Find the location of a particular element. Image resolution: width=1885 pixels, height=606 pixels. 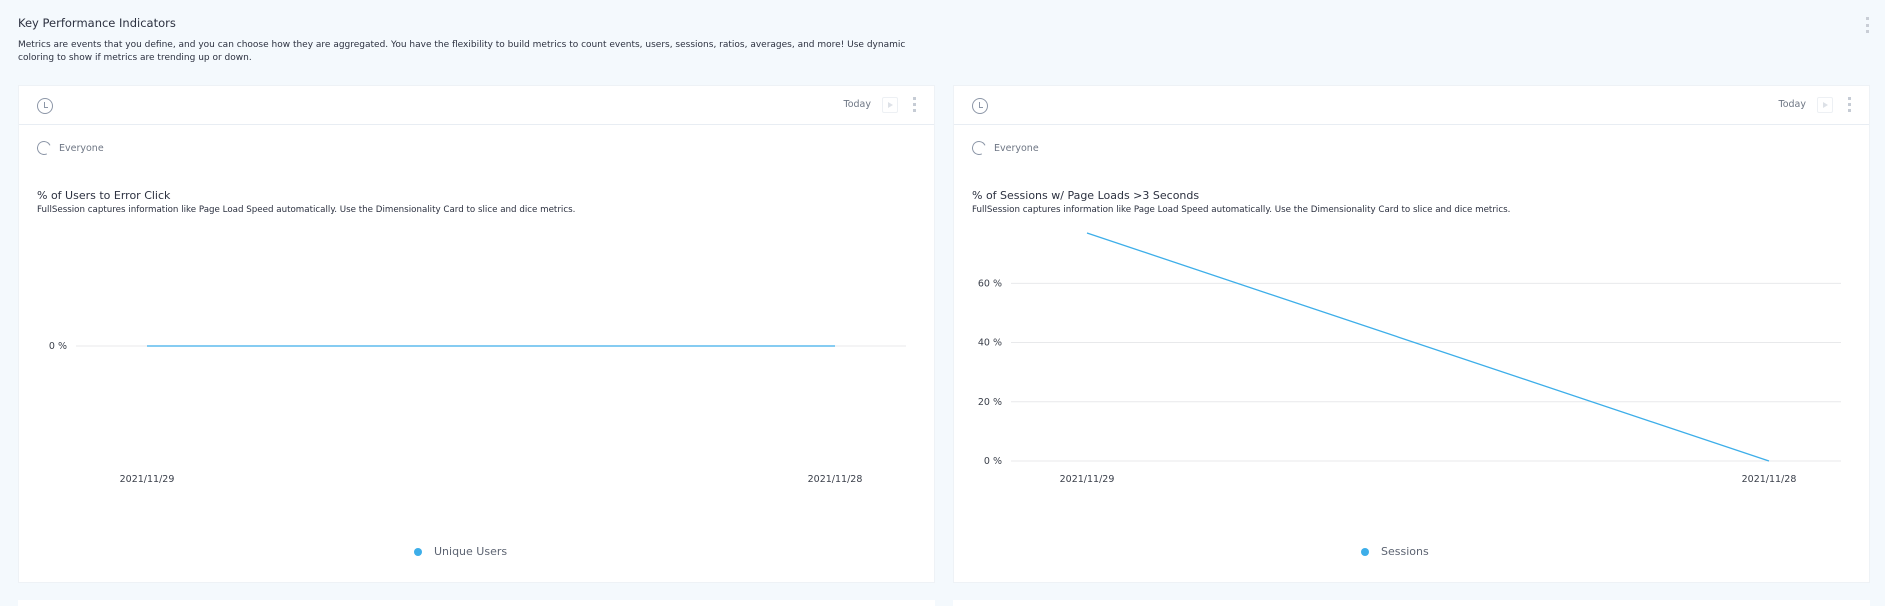

y-tick-label: 20 % is located at coordinates (990, 402).